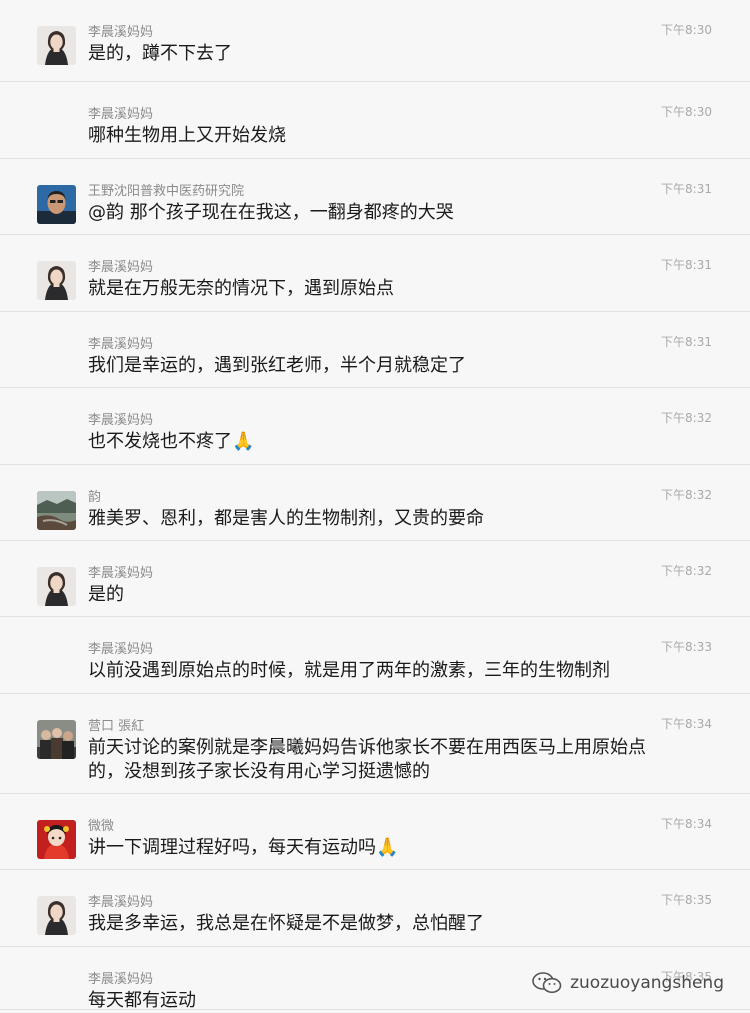 The width and height of the screenshot is (750, 1013). What do you see at coordinates (56, 839) in the screenshot?
I see `child-avatar` at bounding box center [56, 839].